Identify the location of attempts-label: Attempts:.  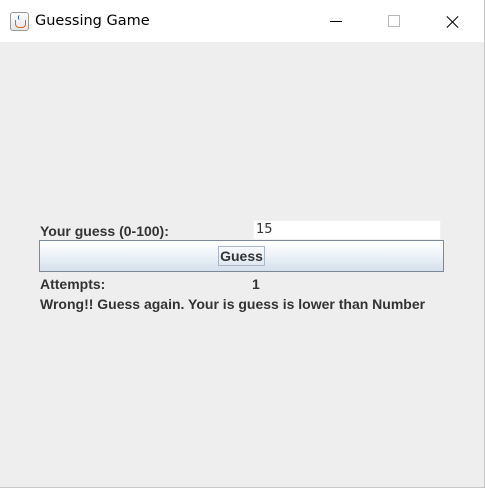
(73, 284).